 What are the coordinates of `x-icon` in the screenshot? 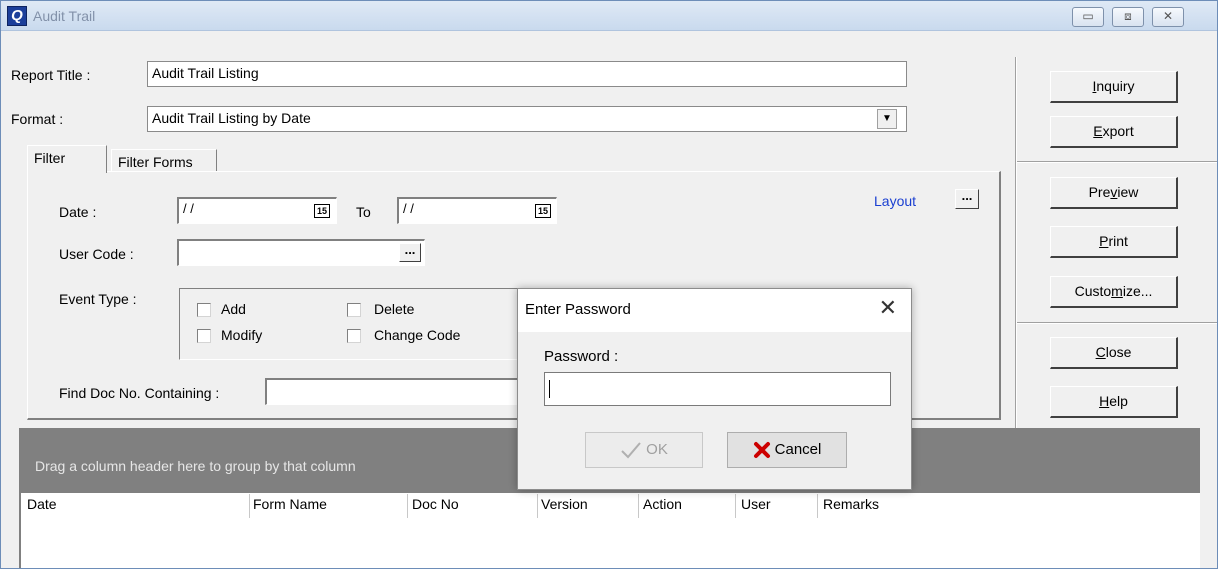 It's located at (761, 450).